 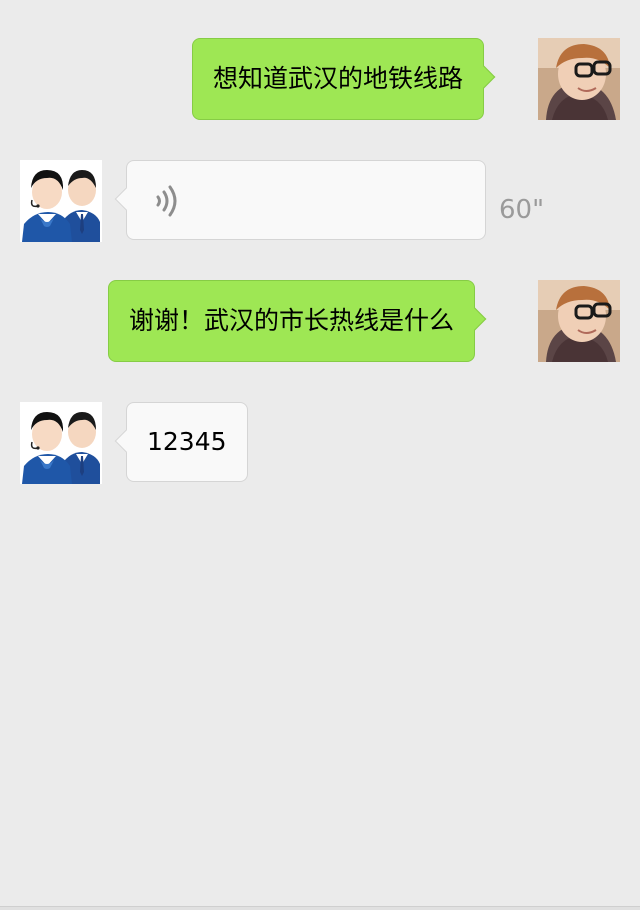 I want to click on message-text: 谢谢！武汉的市长热线是什么, so click(x=292, y=320).